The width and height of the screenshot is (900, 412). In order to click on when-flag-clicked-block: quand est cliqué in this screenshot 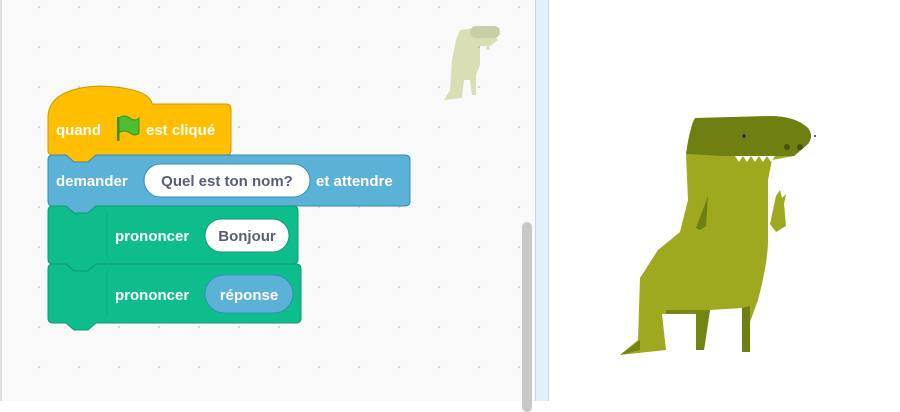, I will do `click(139, 124)`.